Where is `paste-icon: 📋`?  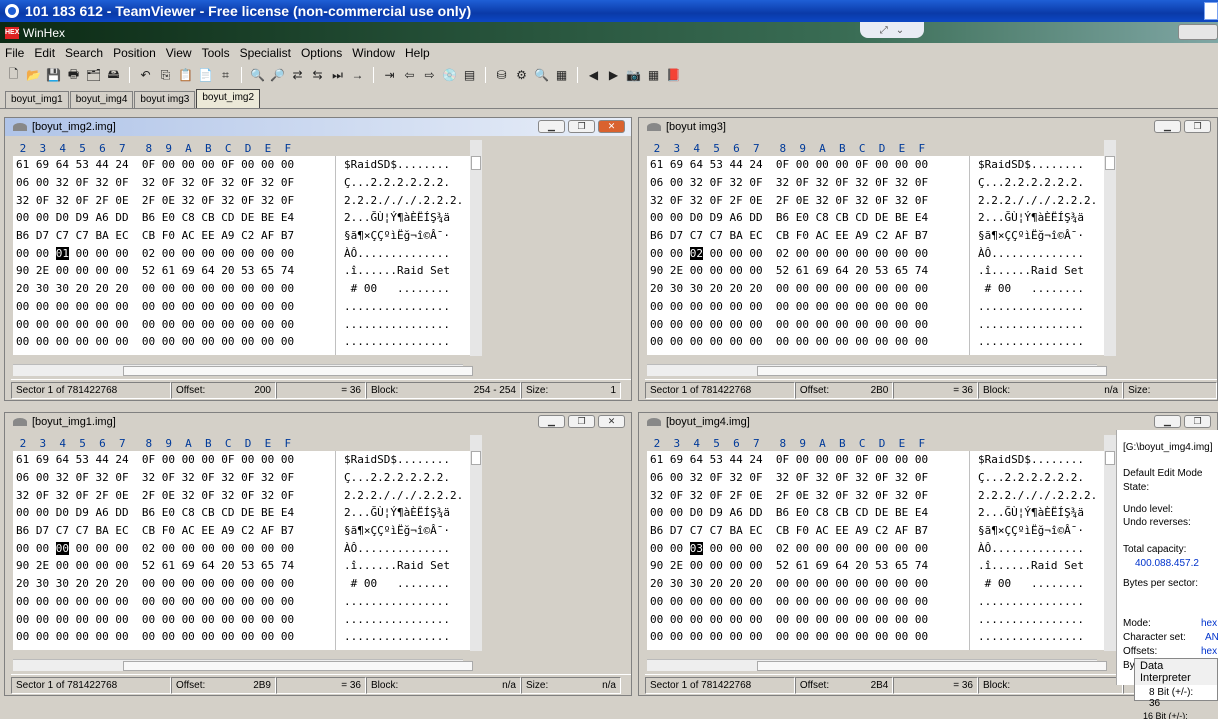 paste-icon: 📋 is located at coordinates (185, 75).